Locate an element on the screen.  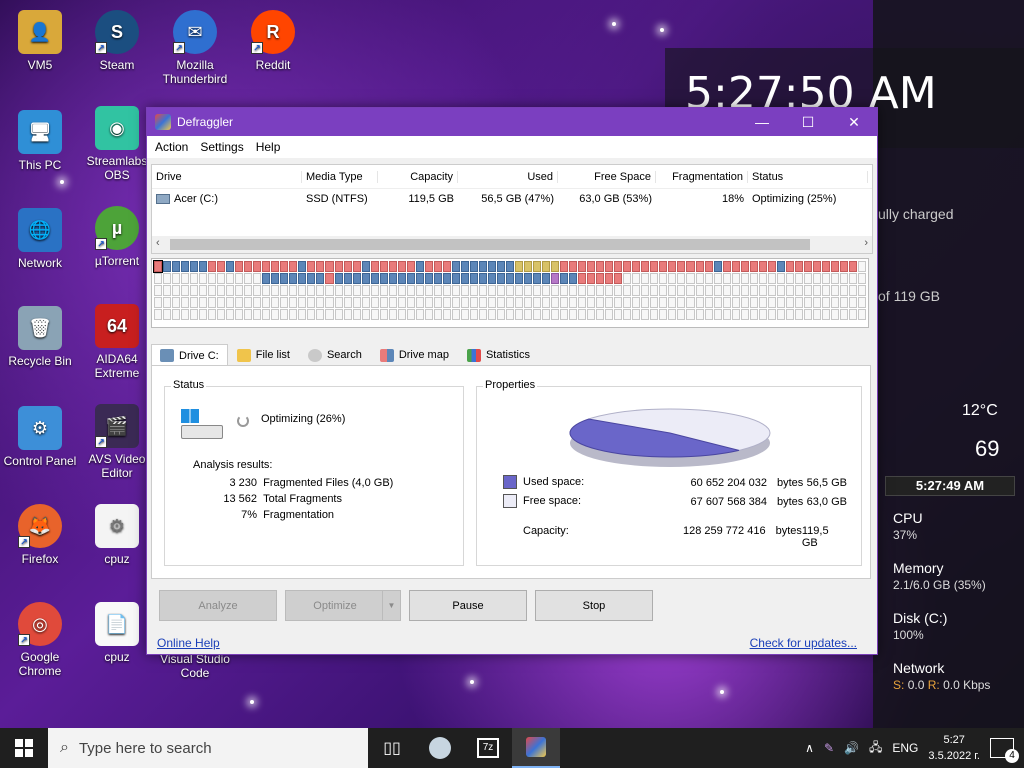
tab-file-list: File list is located at coordinates (263, 355).